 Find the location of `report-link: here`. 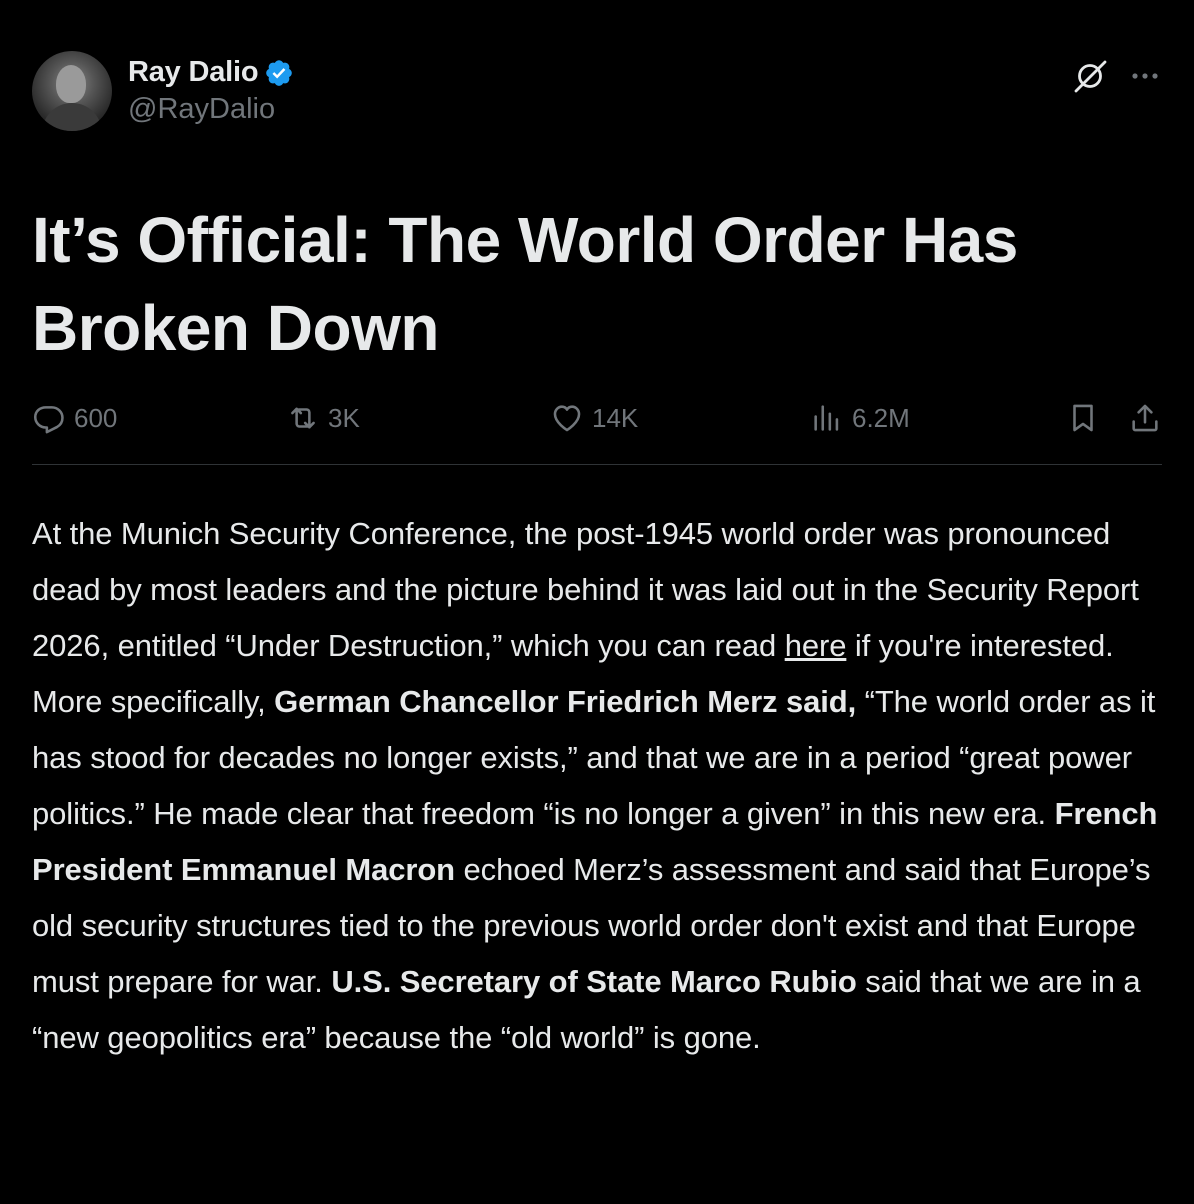

report-link: here is located at coordinates (816, 645).